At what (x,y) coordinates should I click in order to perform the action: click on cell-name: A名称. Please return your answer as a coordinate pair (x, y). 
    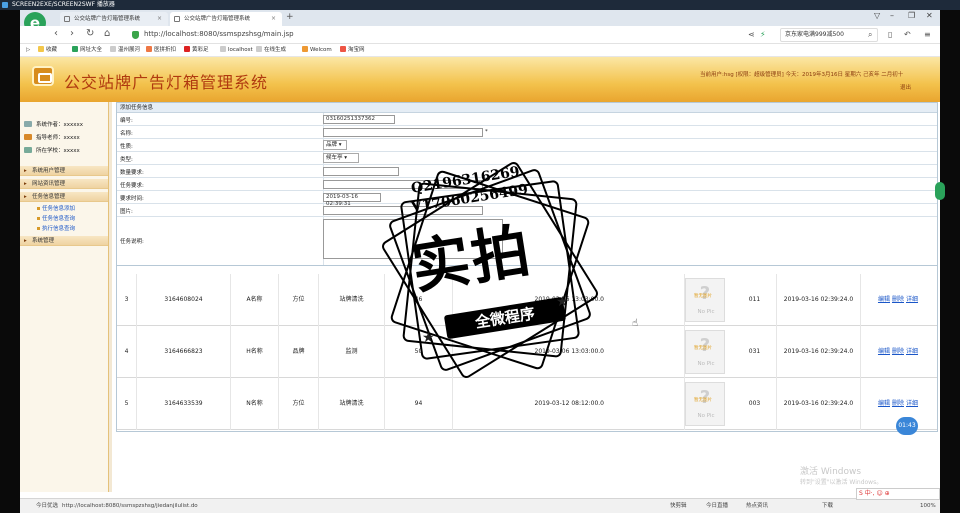
    Looking at the image, I should click on (255, 300).